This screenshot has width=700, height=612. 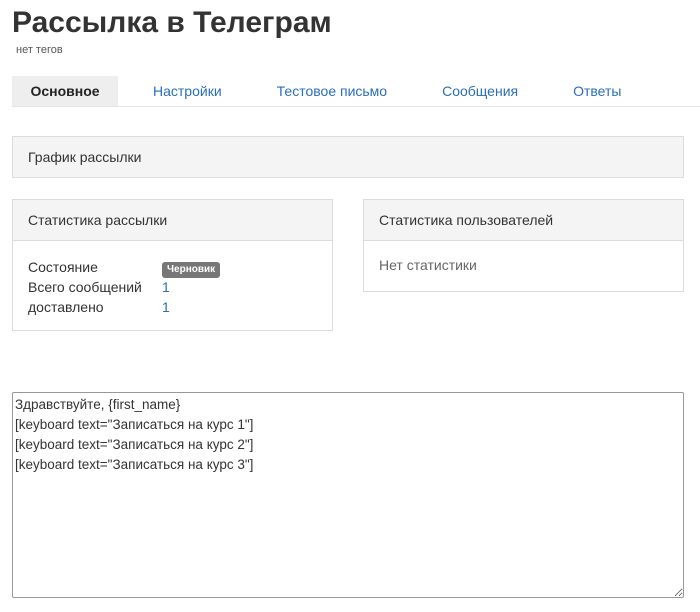 What do you see at coordinates (523, 220) in the screenshot?
I see `user-stats-title: Статистика пользователей` at bounding box center [523, 220].